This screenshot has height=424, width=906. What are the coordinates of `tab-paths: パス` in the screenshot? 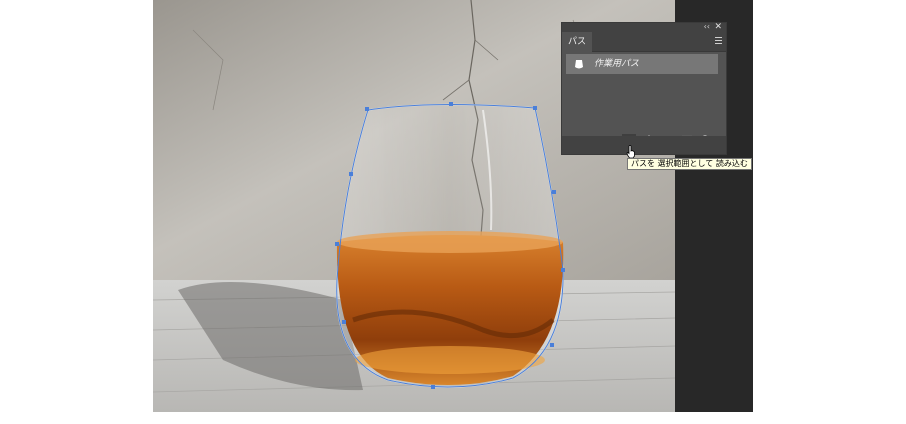 It's located at (577, 42).